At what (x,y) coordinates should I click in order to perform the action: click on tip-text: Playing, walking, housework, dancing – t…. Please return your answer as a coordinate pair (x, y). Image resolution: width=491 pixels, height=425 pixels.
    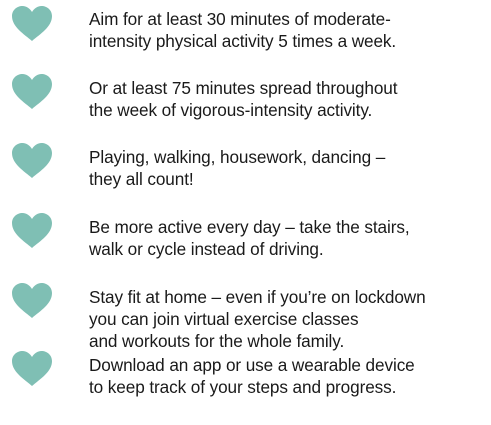
    Looking at the image, I should click on (289, 168).